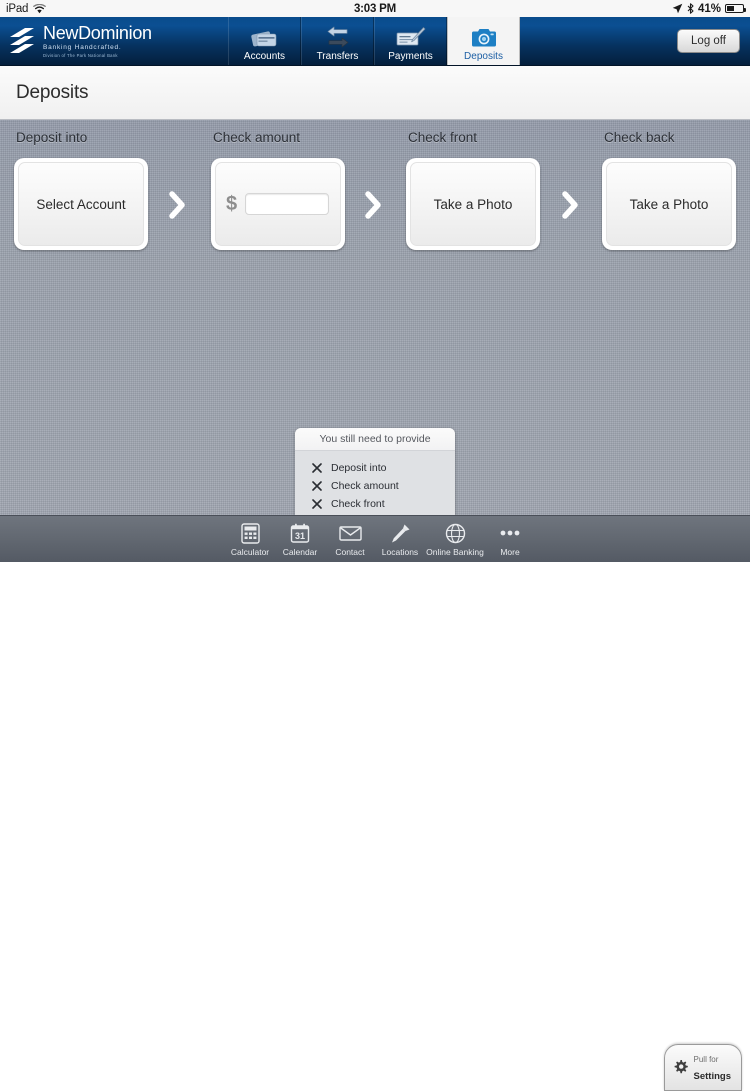 Image resolution: width=750 pixels, height=1091 pixels. I want to click on envelope-icon, so click(350, 533).